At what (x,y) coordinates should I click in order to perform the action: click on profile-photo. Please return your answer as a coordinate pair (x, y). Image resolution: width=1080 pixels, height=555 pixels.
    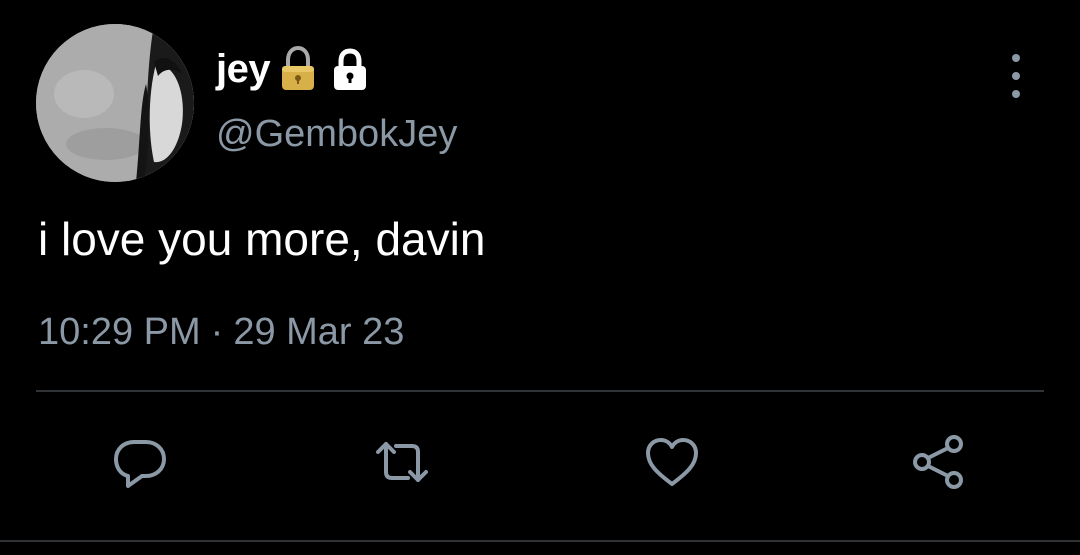
    Looking at the image, I should click on (115, 103).